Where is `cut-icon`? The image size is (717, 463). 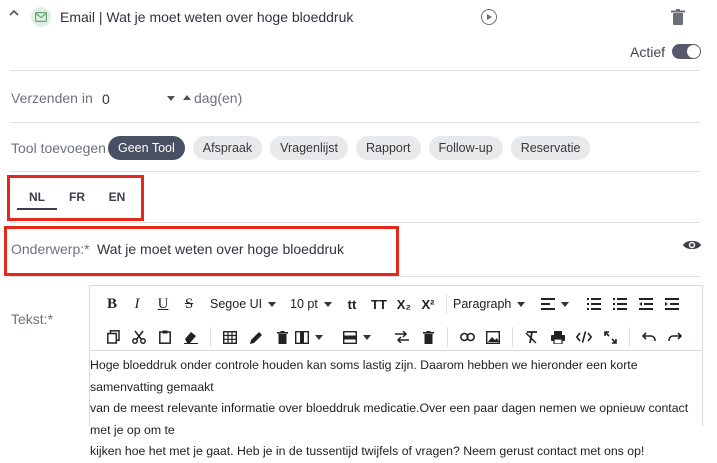
cut-icon is located at coordinates (139, 337).